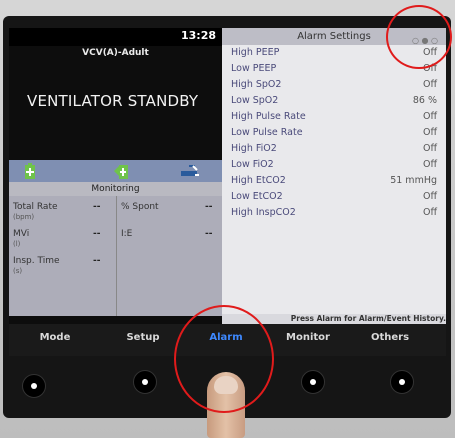 Image resolution: width=455 pixels, height=438 pixels. Describe the element at coordinates (334, 197) in the screenshot. I see `alarm-item-low-etco2: Low EtCO2 Off` at that location.